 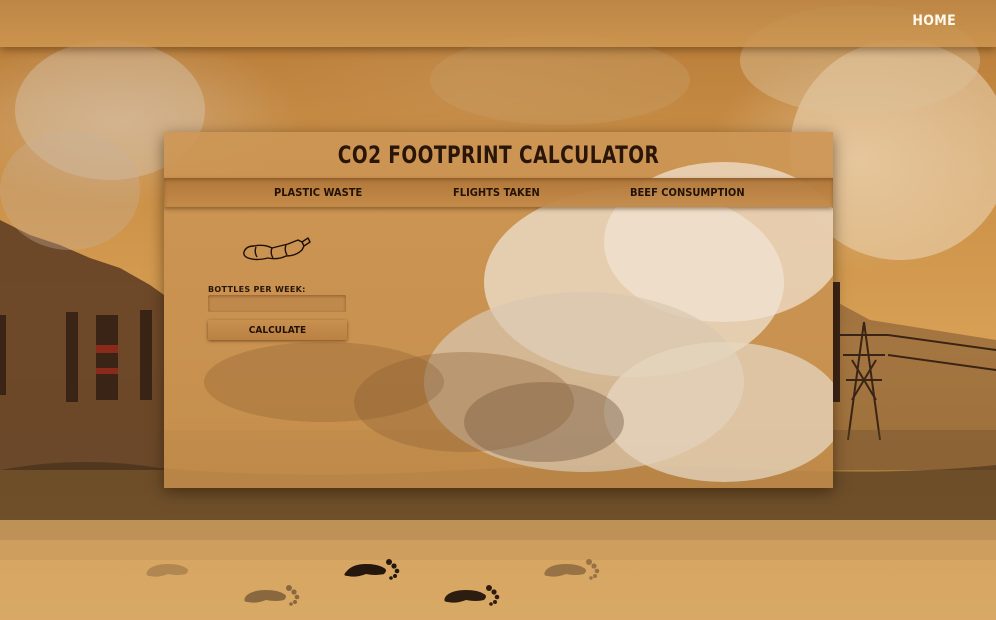 I want to click on tab-beef-consumption: BEEF CONSUMPTION, so click(x=687, y=192).